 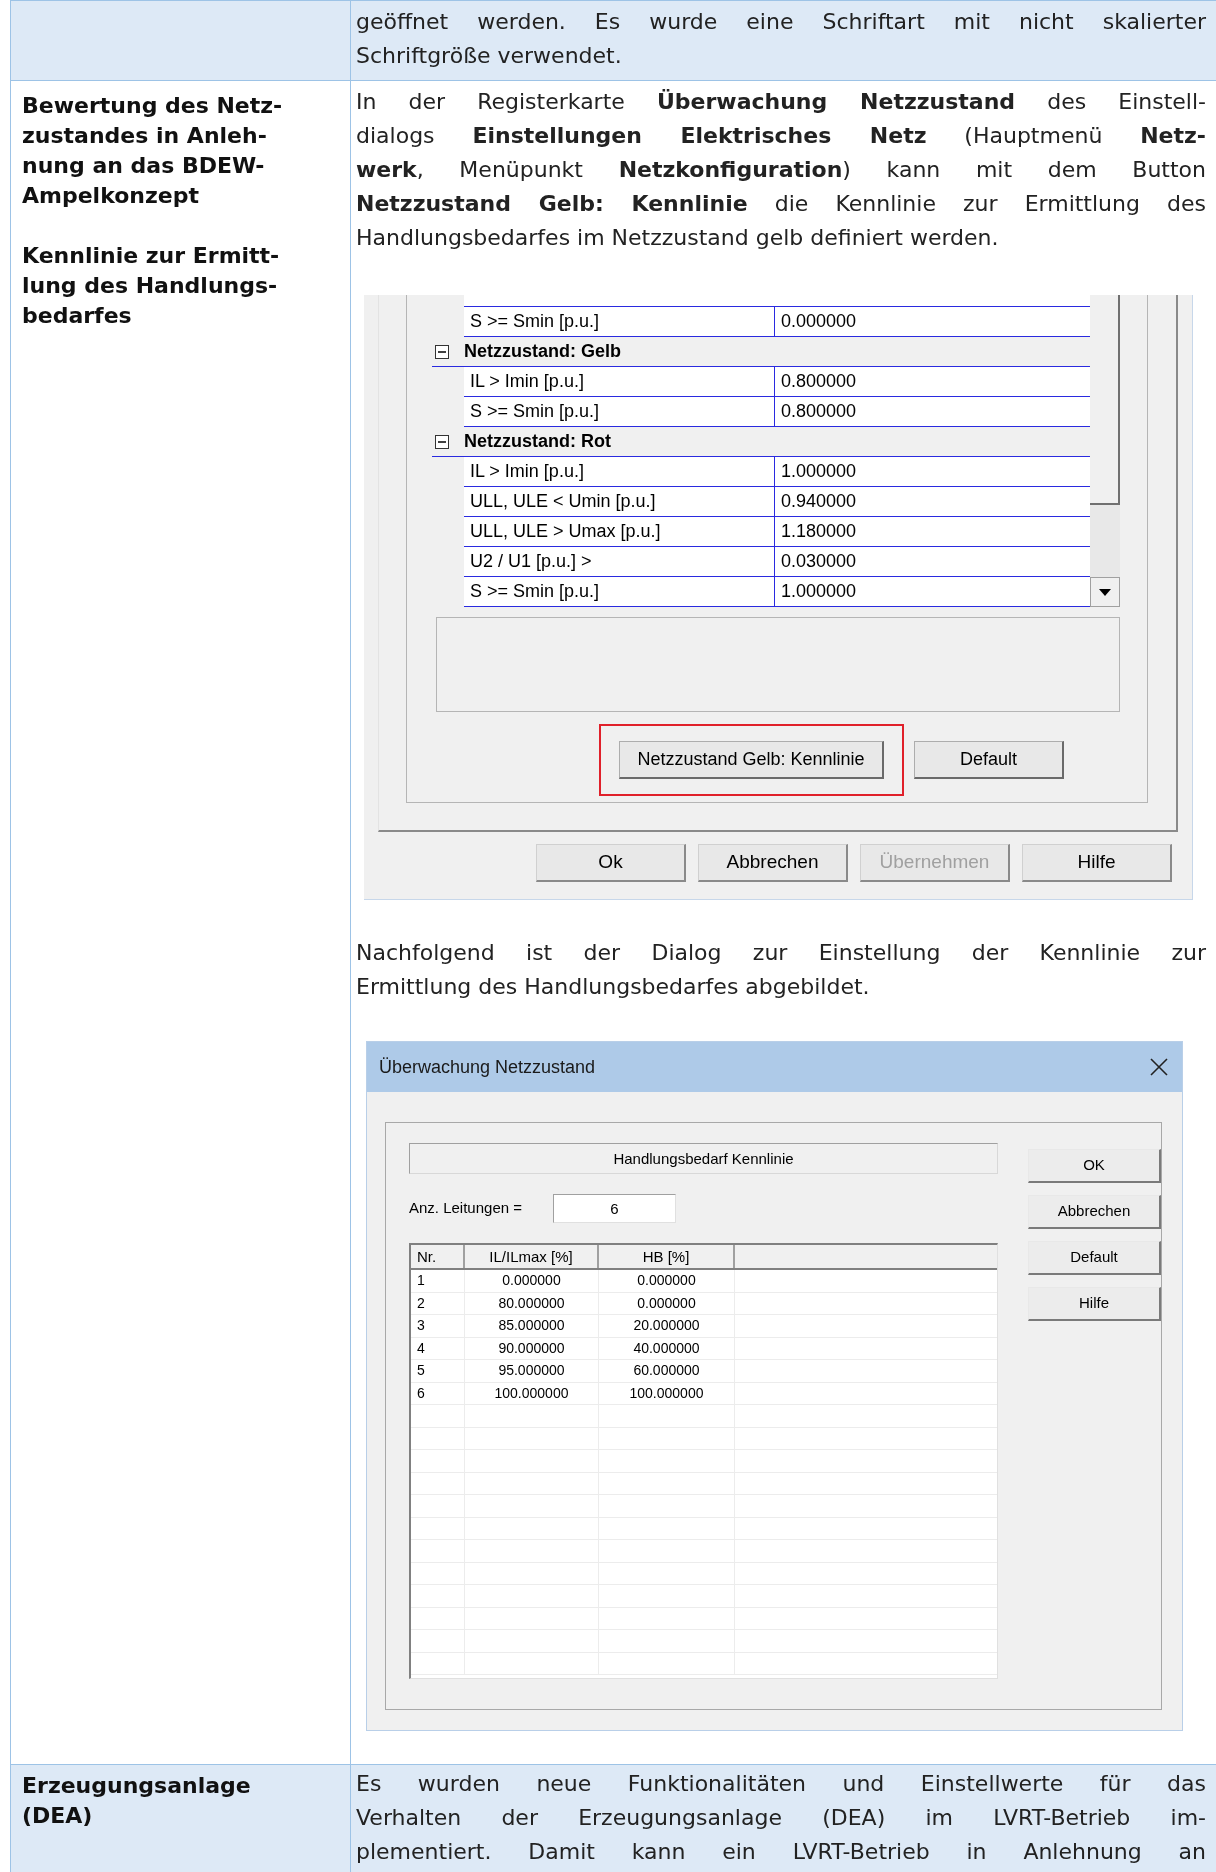 What do you see at coordinates (1159, 1067) in the screenshot?
I see `close-icon` at bounding box center [1159, 1067].